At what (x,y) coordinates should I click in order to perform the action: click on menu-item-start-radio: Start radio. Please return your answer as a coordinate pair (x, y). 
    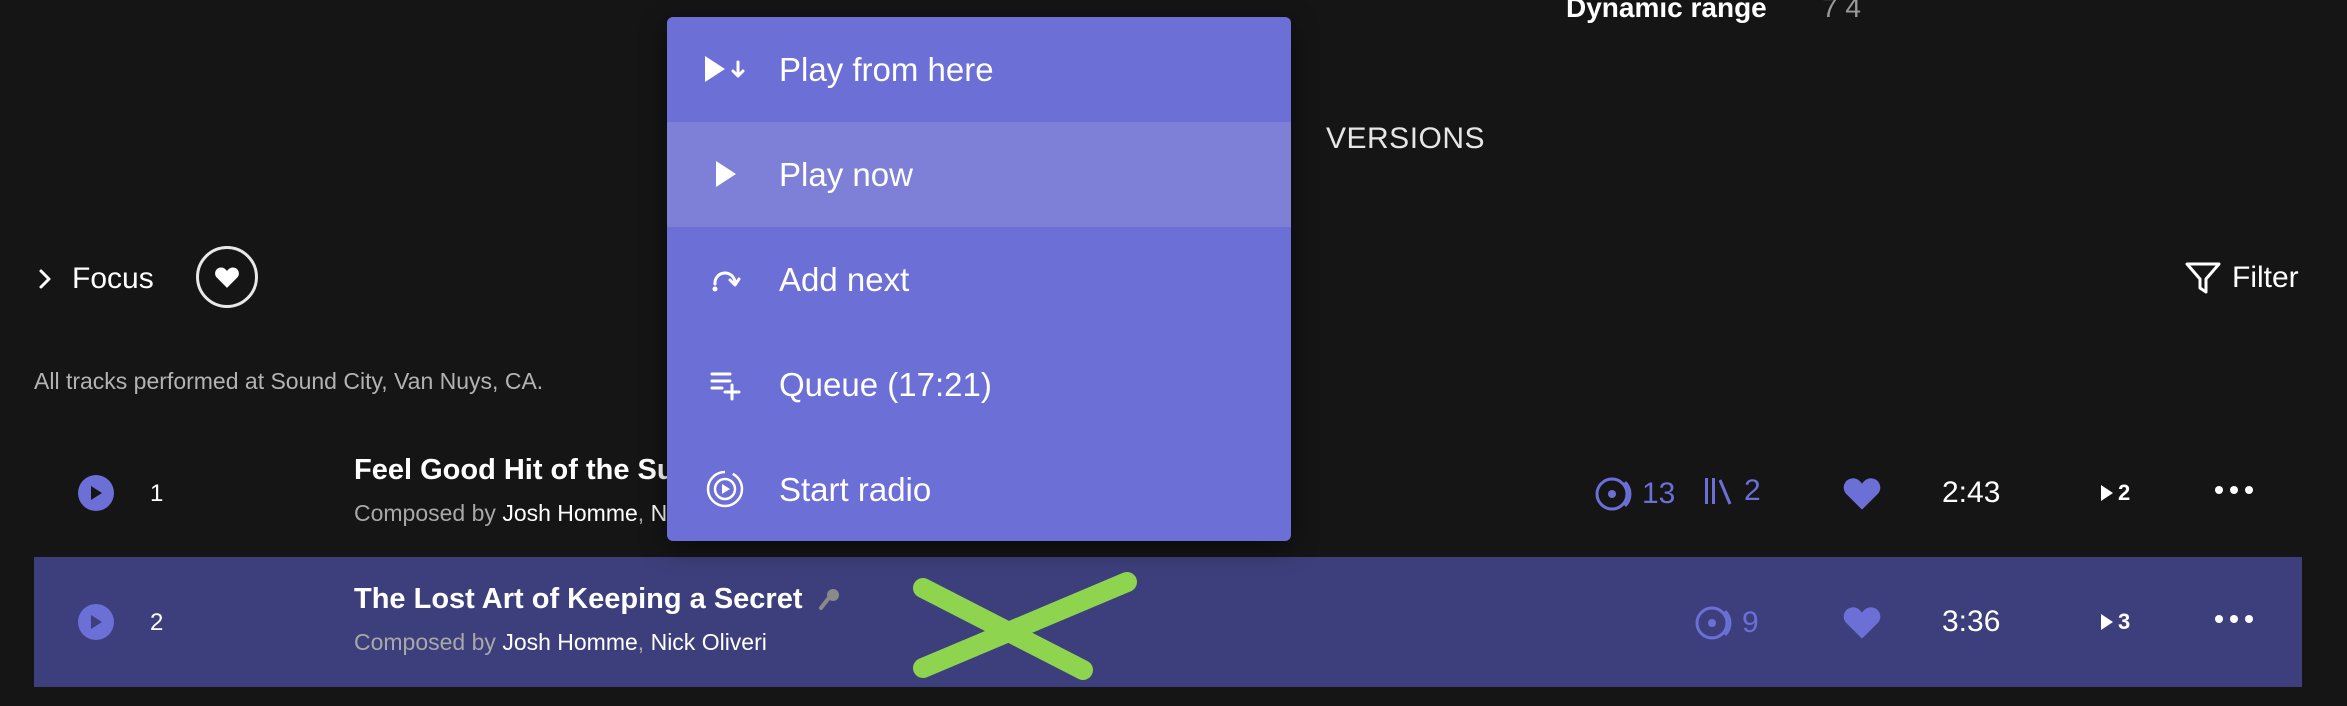
    Looking at the image, I should click on (979, 489).